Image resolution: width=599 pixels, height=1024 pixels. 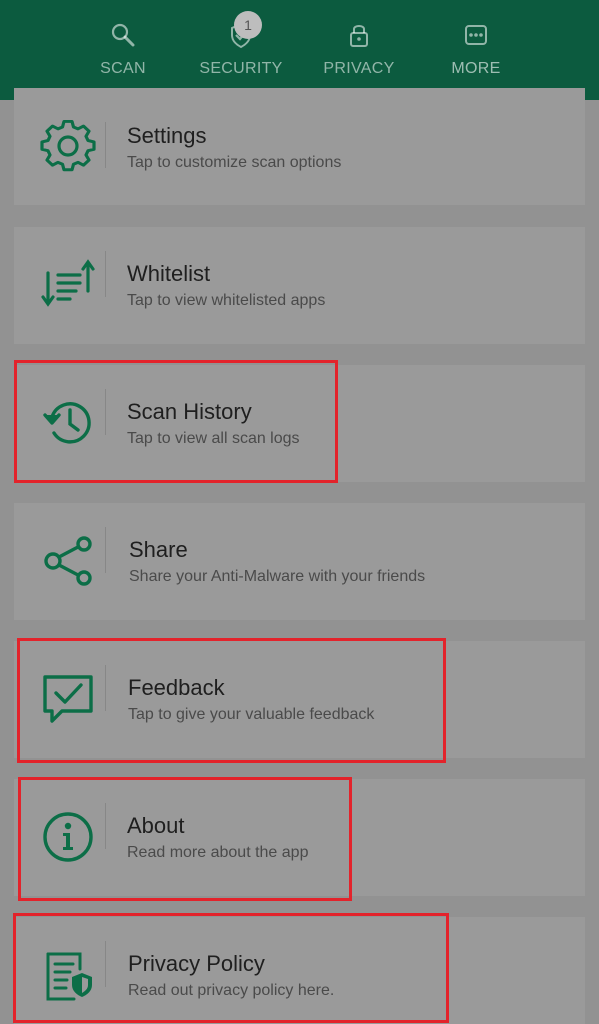 What do you see at coordinates (359, 68) in the screenshot?
I see `tab-label: PRIVACY` at bounding box center [359, 68].